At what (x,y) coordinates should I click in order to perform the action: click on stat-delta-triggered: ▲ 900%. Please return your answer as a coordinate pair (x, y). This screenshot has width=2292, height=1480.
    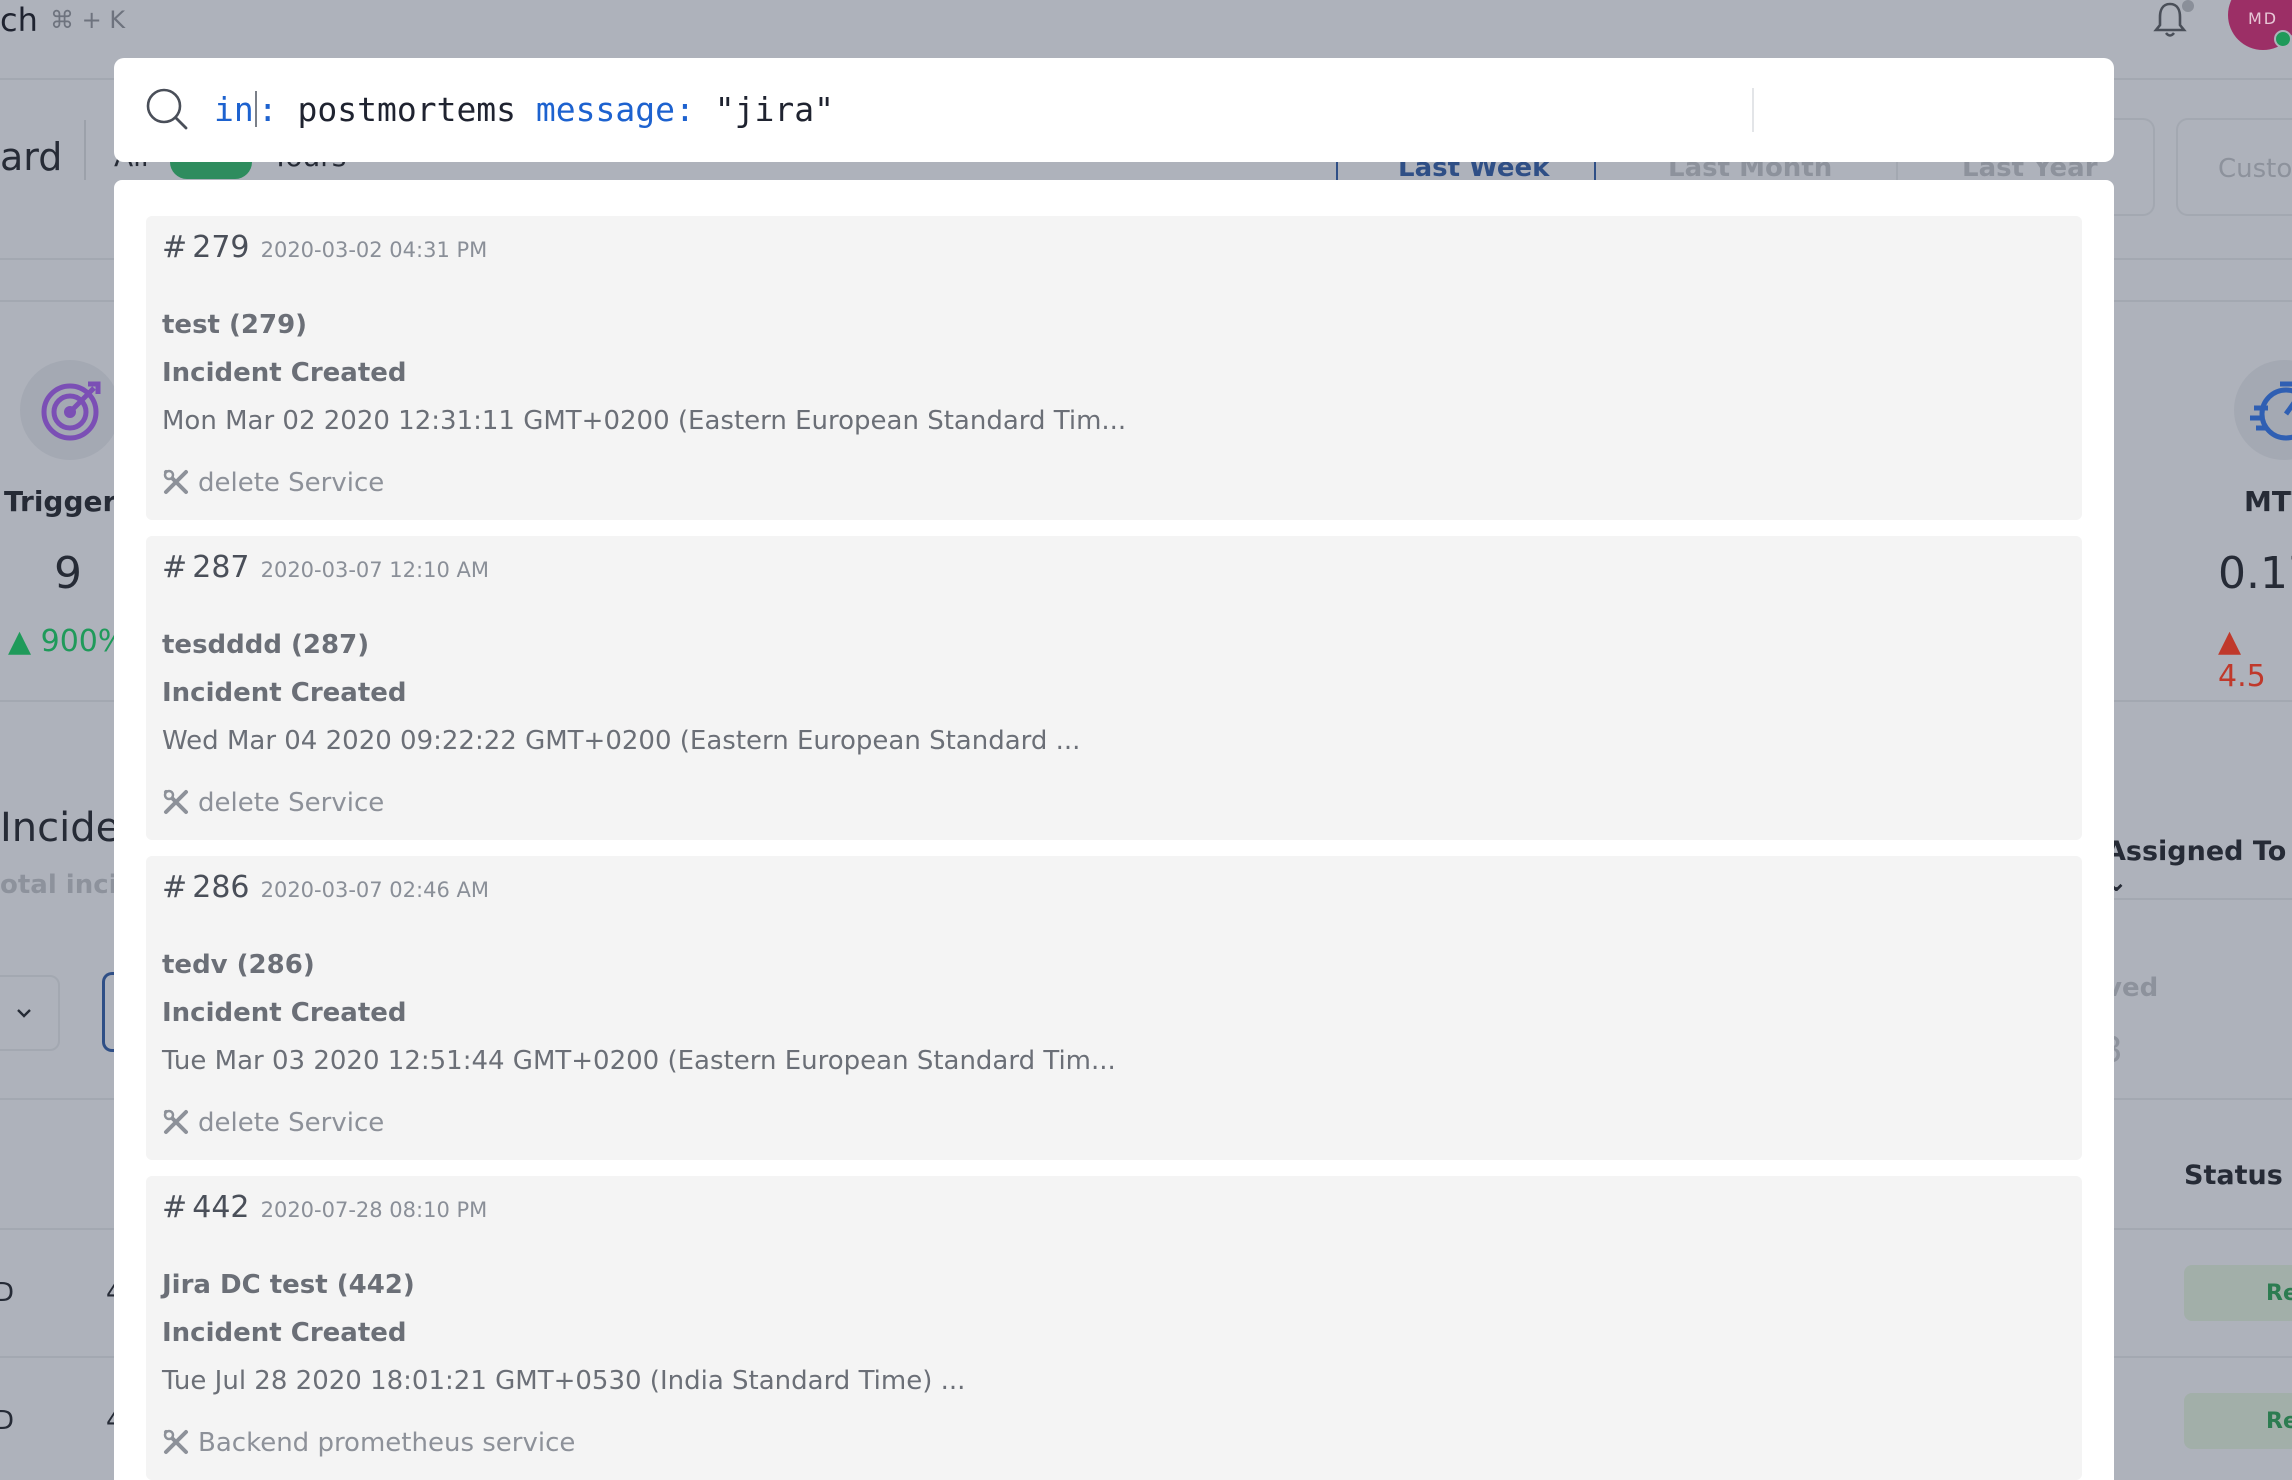
    Looking at the image, I should click on (67, 641).